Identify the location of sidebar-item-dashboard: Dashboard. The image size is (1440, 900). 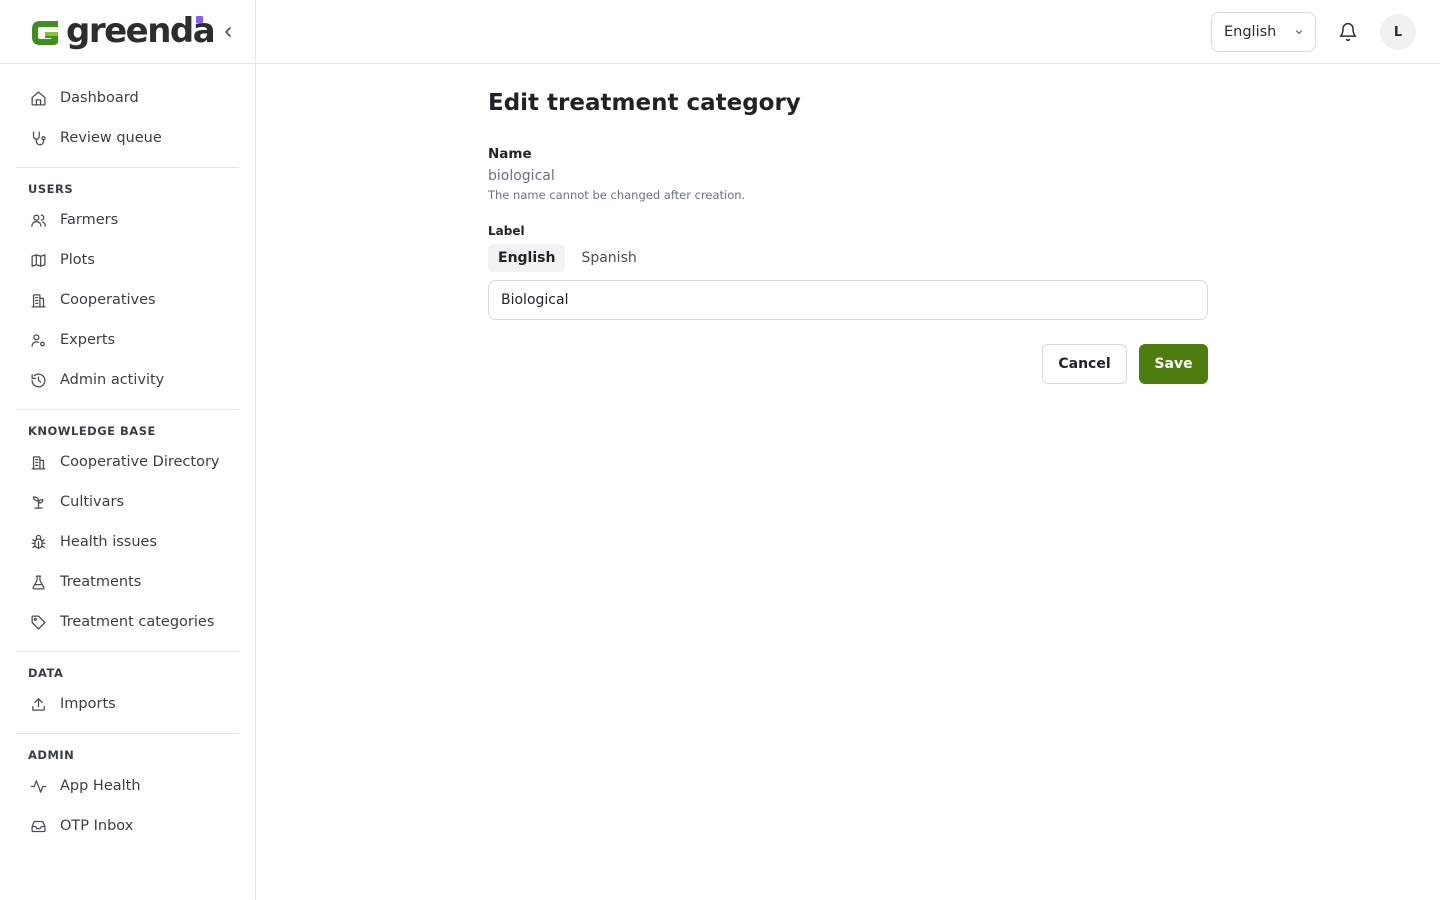
(127, 98).